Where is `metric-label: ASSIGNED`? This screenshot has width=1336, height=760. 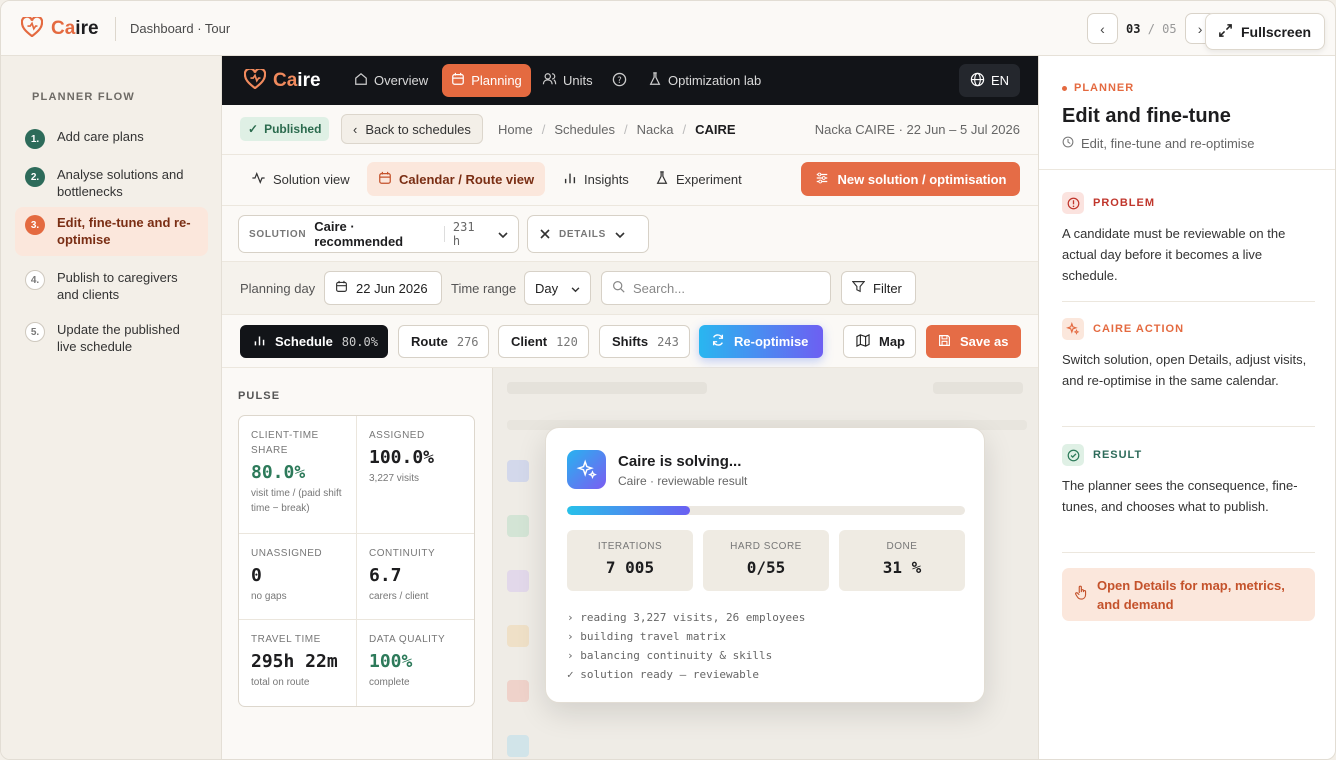
metric-label: ASSIGNED is located at coordinates (397, 435).